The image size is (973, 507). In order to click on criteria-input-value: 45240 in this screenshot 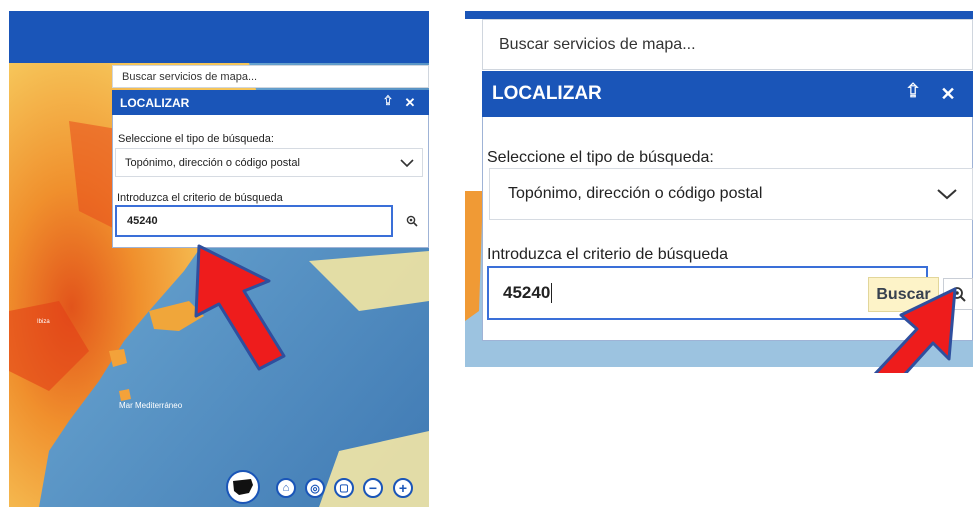, I will do `click(142, 221)`.